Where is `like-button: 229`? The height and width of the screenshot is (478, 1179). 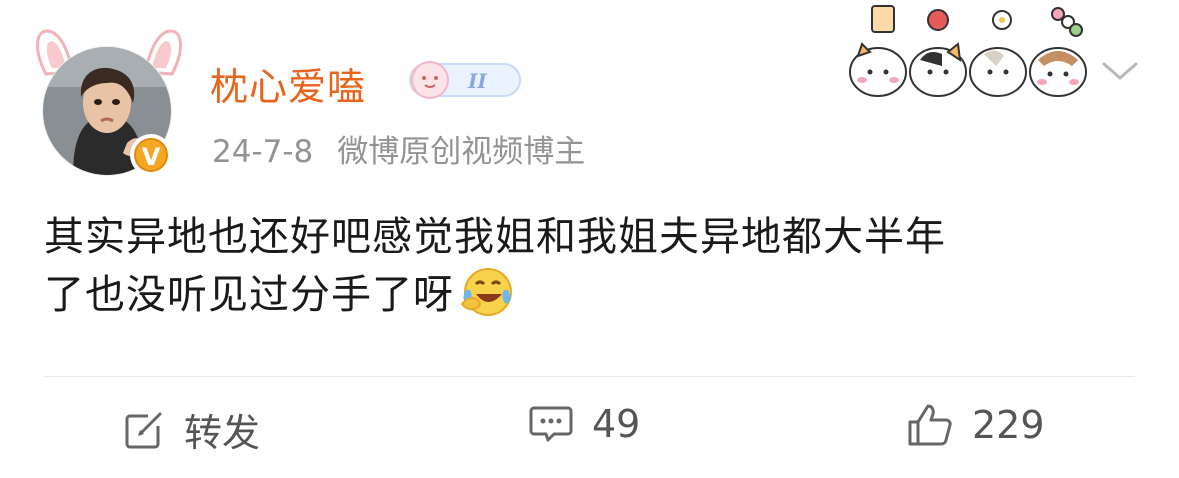
like-button: 229 is located at coordinates (975, 425).